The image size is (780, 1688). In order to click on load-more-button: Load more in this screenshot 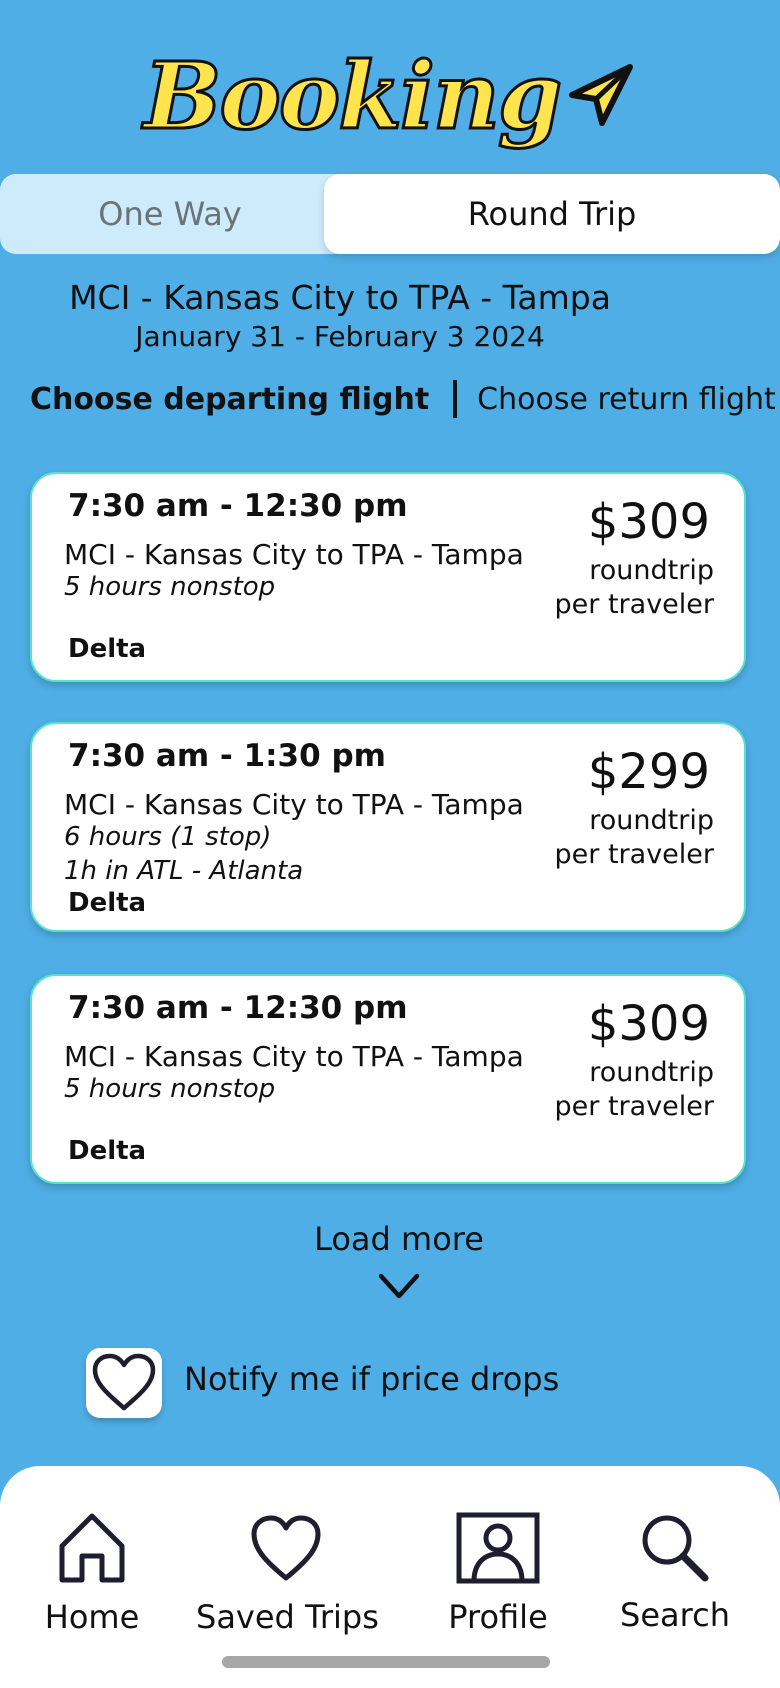, I will do `click(390, 1239)`.